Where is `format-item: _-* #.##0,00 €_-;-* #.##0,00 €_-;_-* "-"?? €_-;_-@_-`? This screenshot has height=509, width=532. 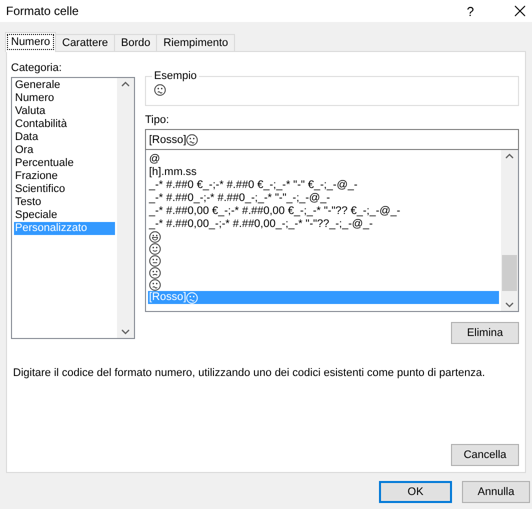 format-item: _-* #.##0,00 €_-;-* #.##0,00 €_-;_-* "-"?? €_-;_-@_- is located at coordinates (323, 211).